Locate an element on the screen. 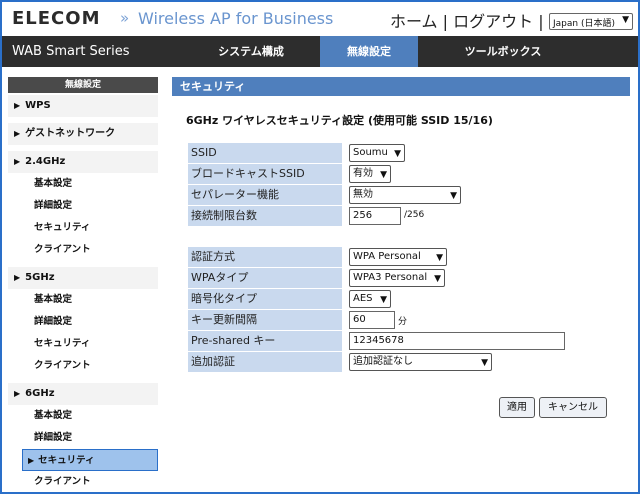  encryption-select: AES ▼ is located at coordinates (370, 299).